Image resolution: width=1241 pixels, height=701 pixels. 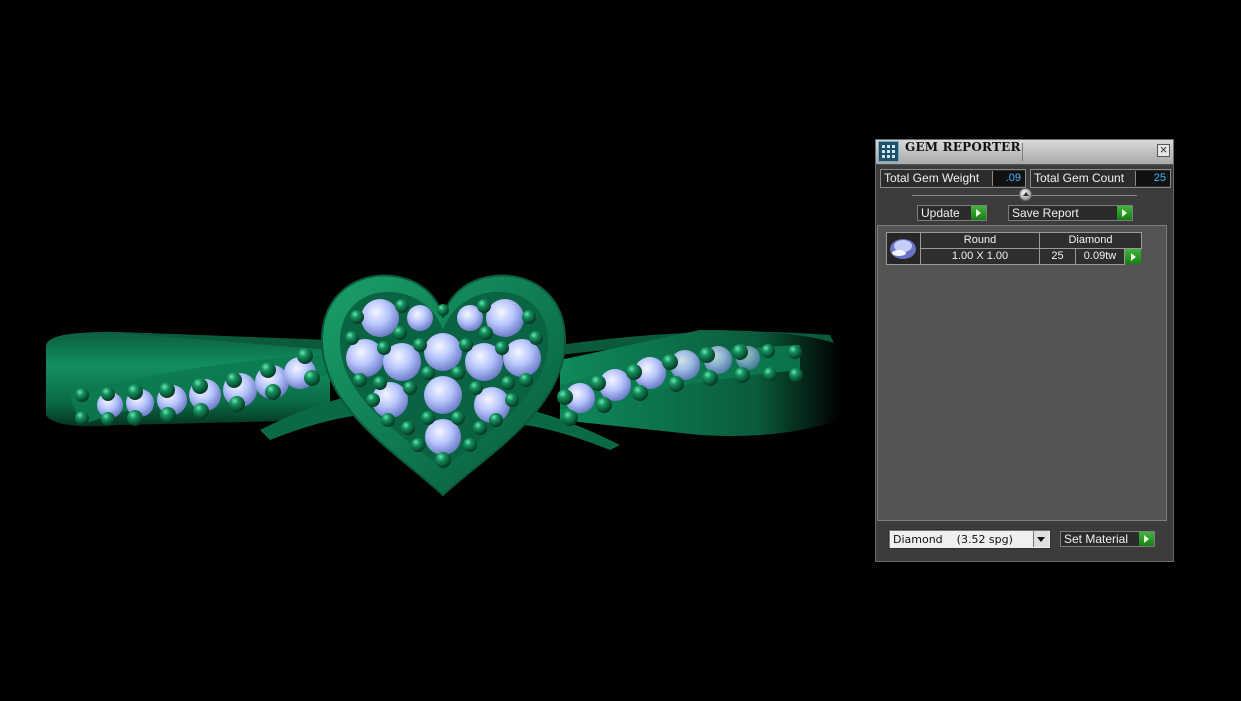 I want to click on chevron-down-icon, so click(x=1041, y=539).